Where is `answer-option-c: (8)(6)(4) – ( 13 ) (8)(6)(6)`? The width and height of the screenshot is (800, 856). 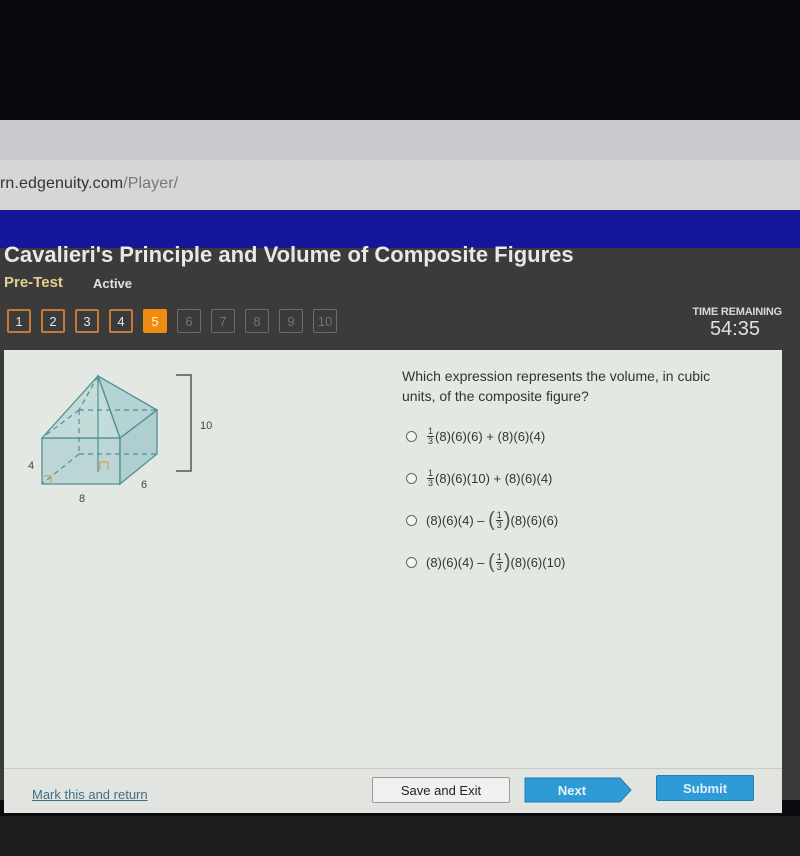
answer-option-c: (8)(6)(4) – ( 13 ) (8)(6)(6) is located at coordinates (485, 520).